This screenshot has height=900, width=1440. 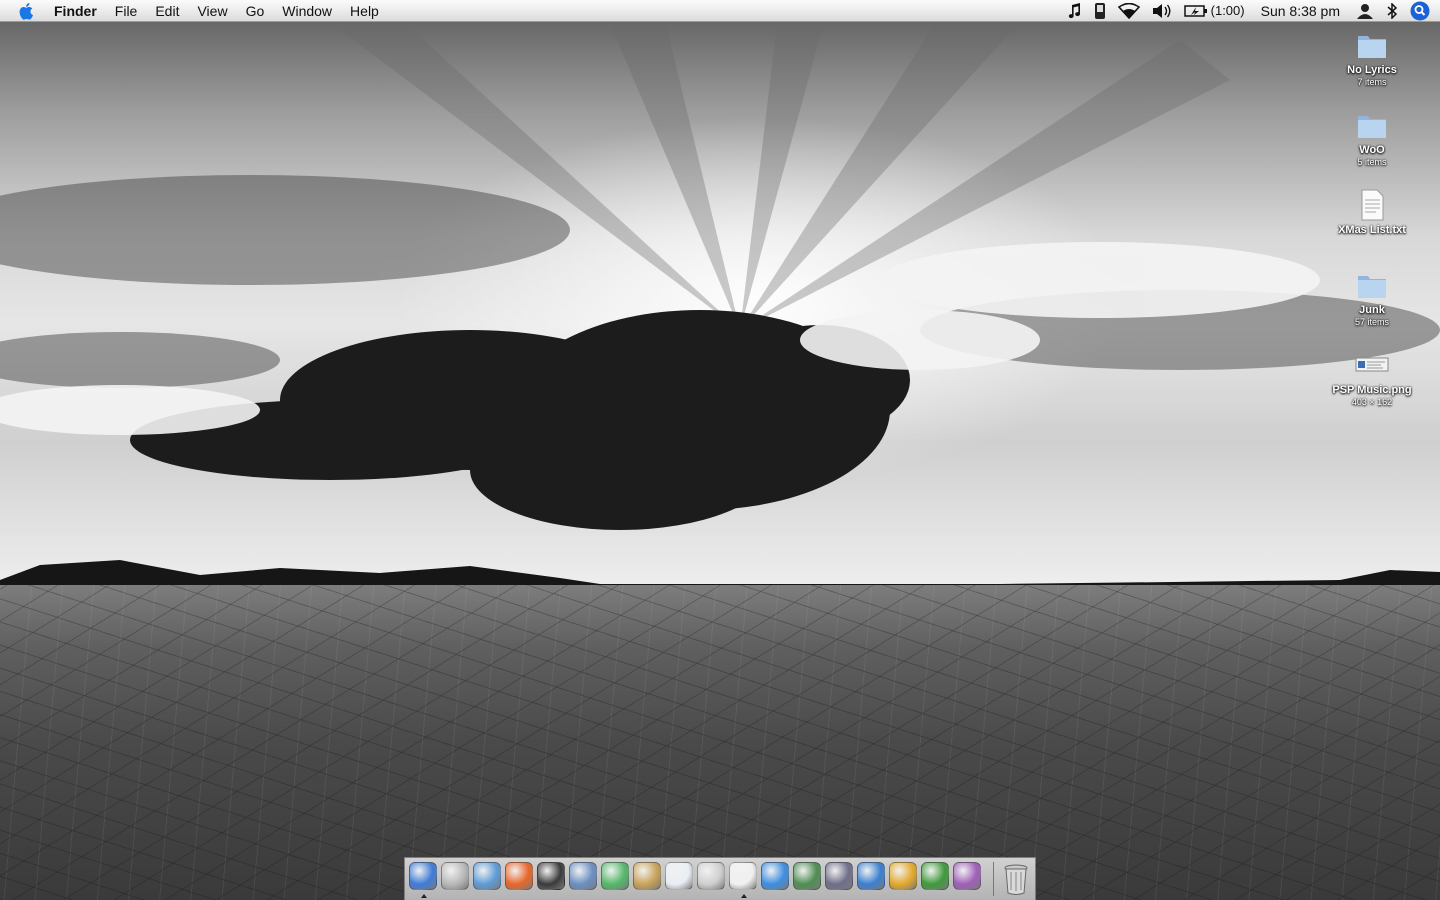 I want to click on dock-apps, so click(x=695, y=880).